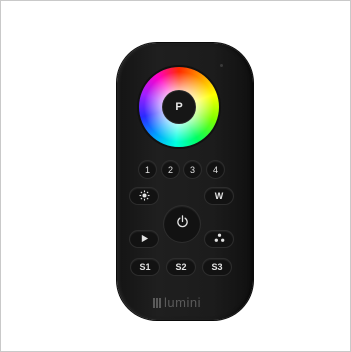 The image size is (351, 352). What do you see at coordinates (219, 196) in the screenshot?
I see `white-button: W` at bounding box center [219, 196].